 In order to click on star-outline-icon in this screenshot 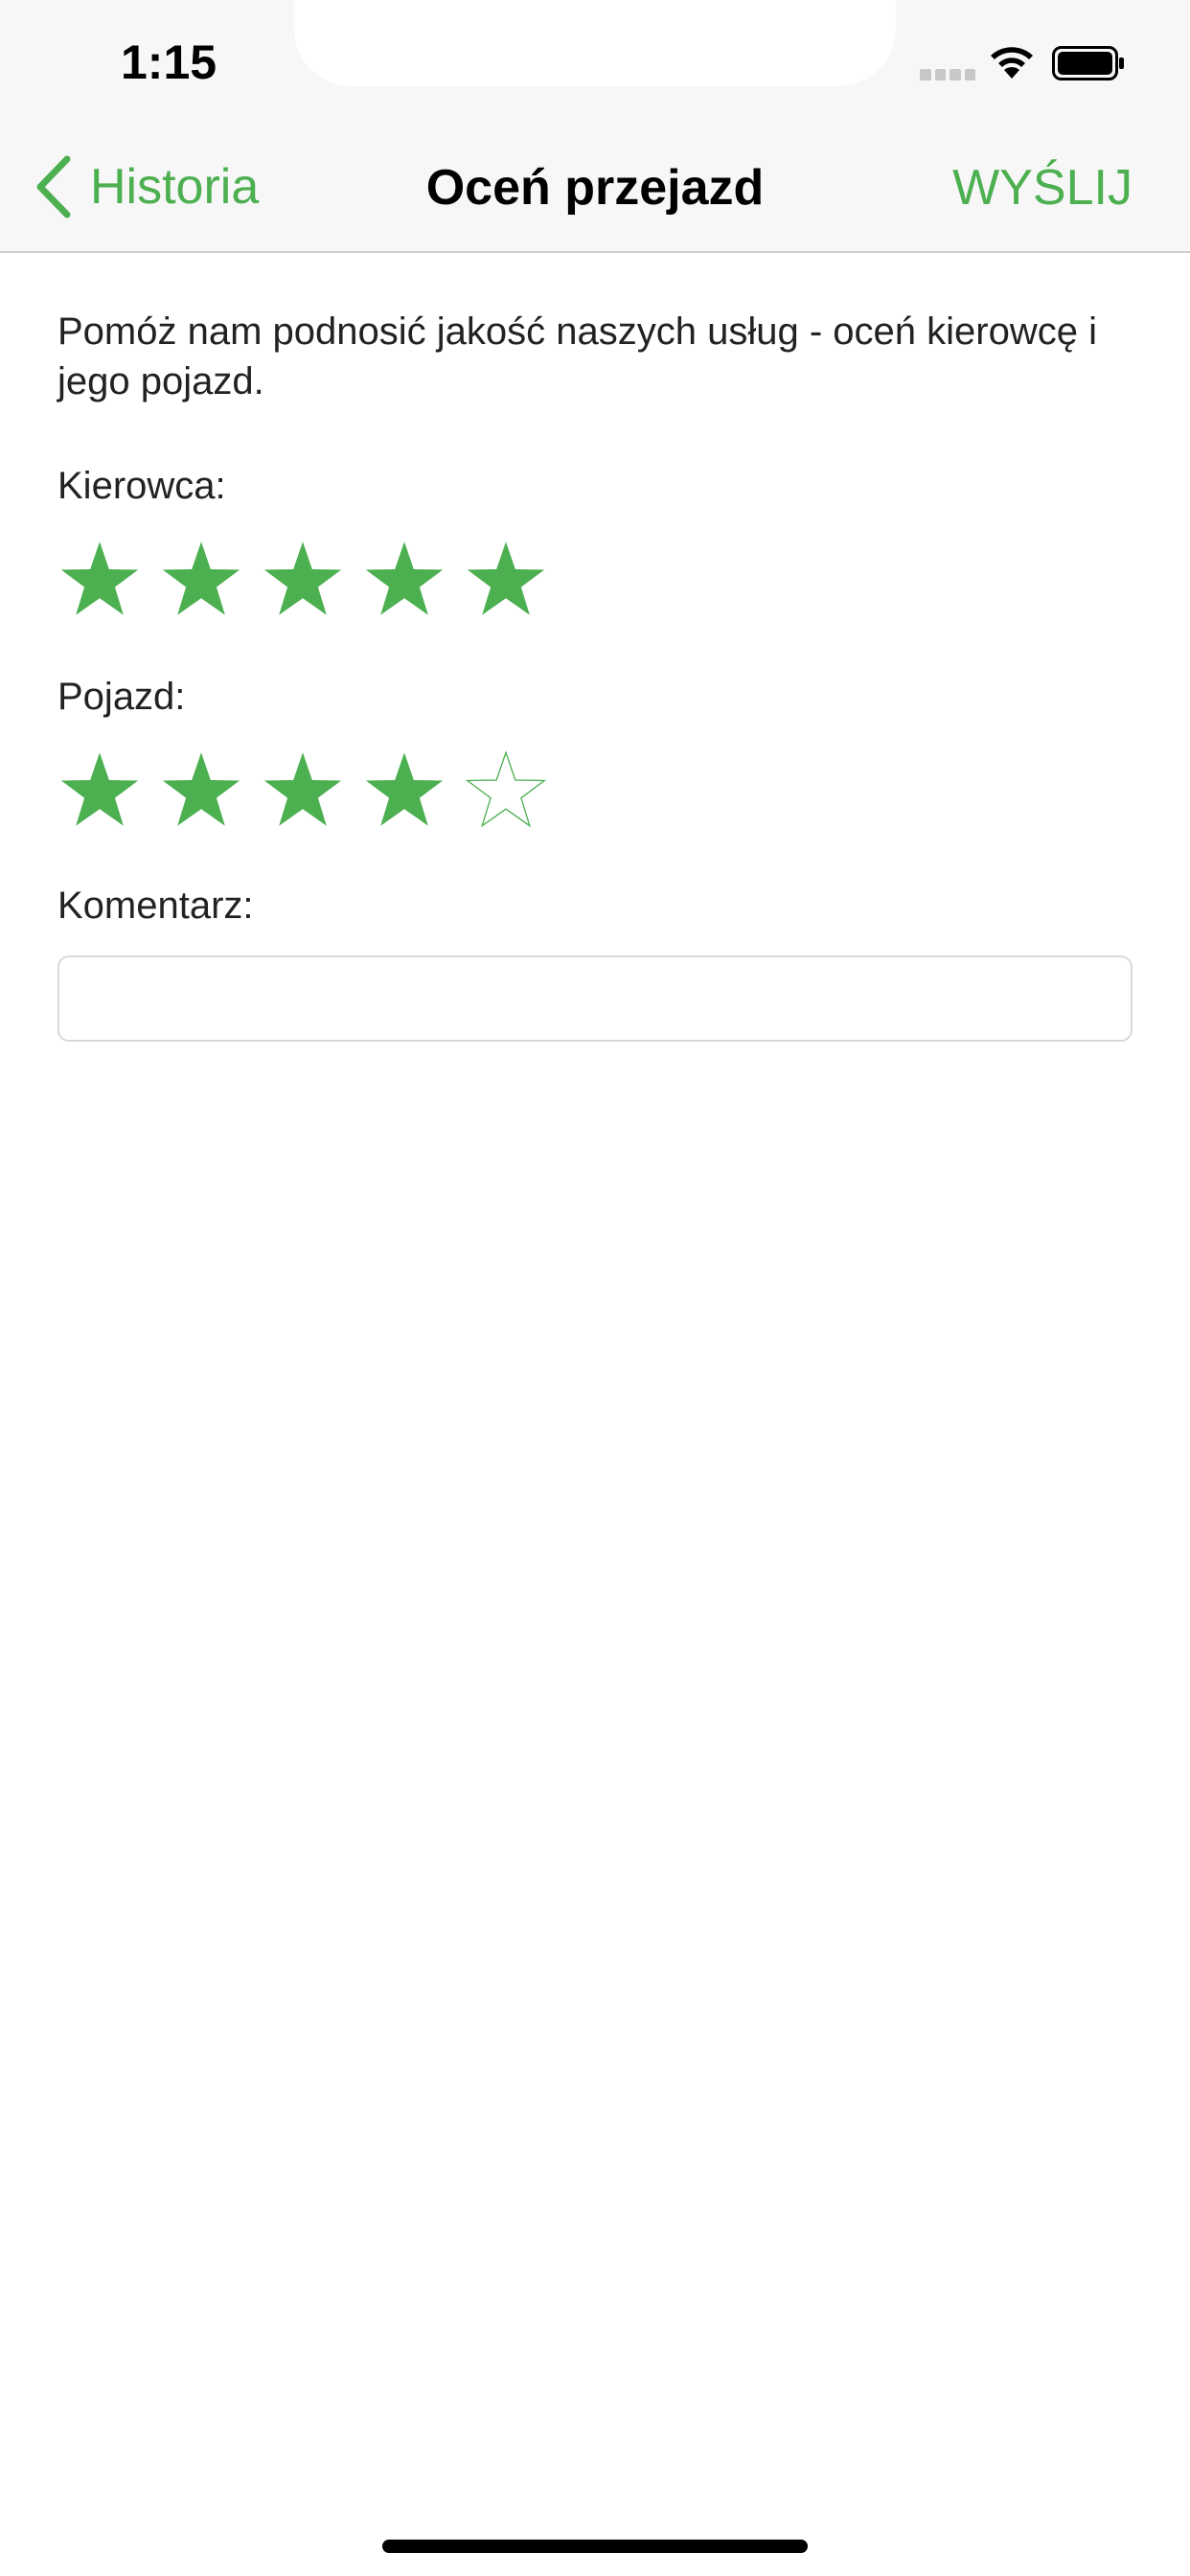, I will do `click(506, 790)`.